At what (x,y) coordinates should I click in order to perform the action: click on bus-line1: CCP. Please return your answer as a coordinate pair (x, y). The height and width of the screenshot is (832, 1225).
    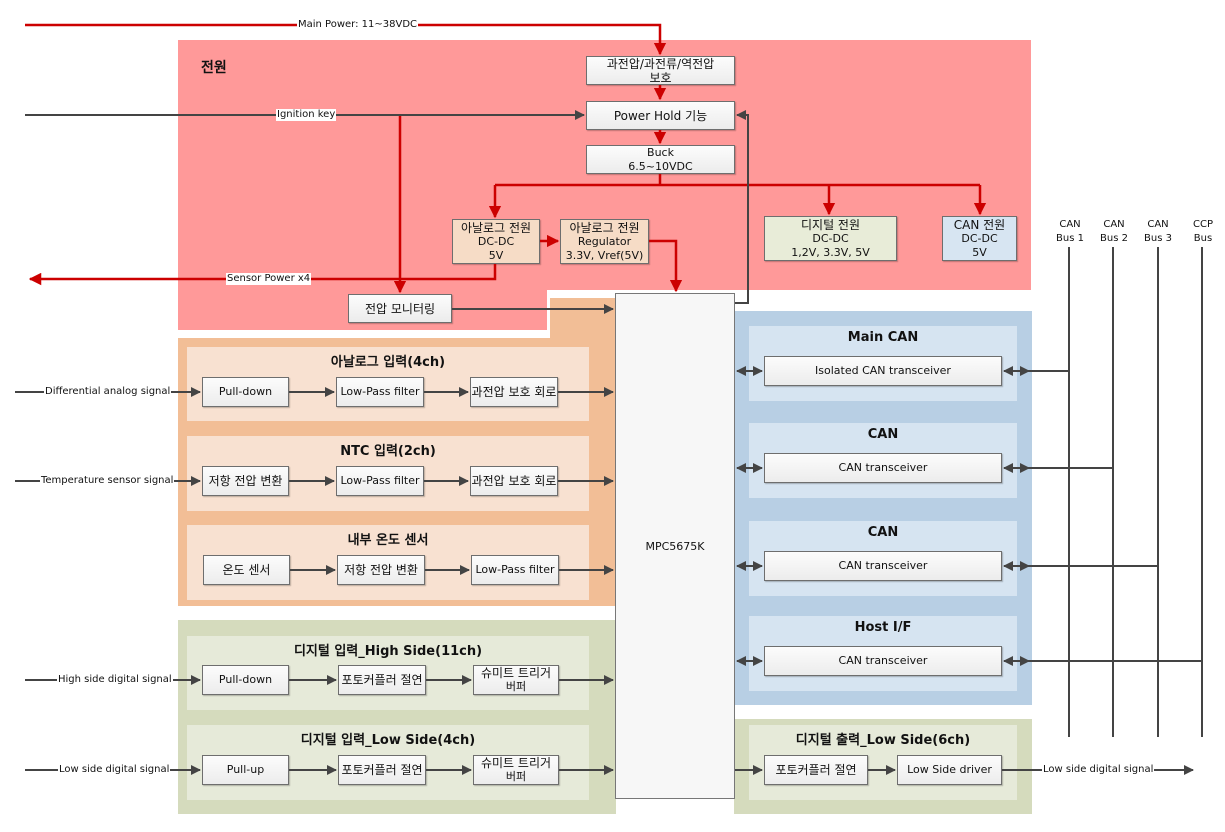
    Looking at the image, I should click on (1203, 224).